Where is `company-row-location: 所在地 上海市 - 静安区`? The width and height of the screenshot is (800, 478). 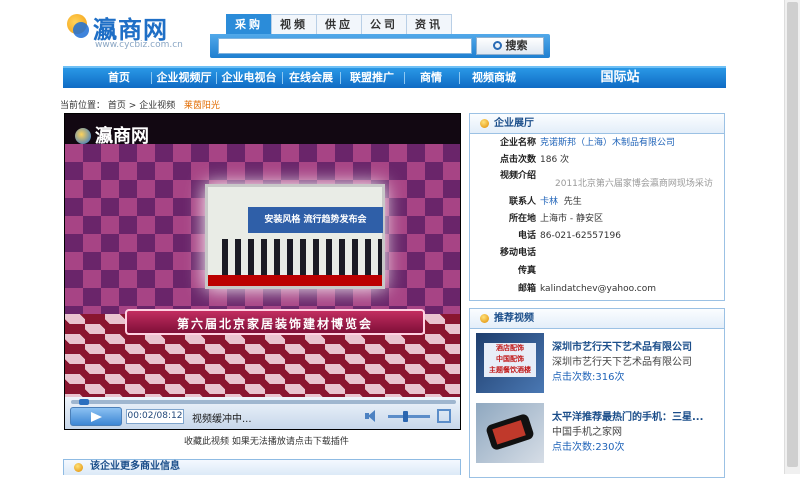
company-row-location: 所在地 上海市 - 静安区 is located at coordinates (598, 219).